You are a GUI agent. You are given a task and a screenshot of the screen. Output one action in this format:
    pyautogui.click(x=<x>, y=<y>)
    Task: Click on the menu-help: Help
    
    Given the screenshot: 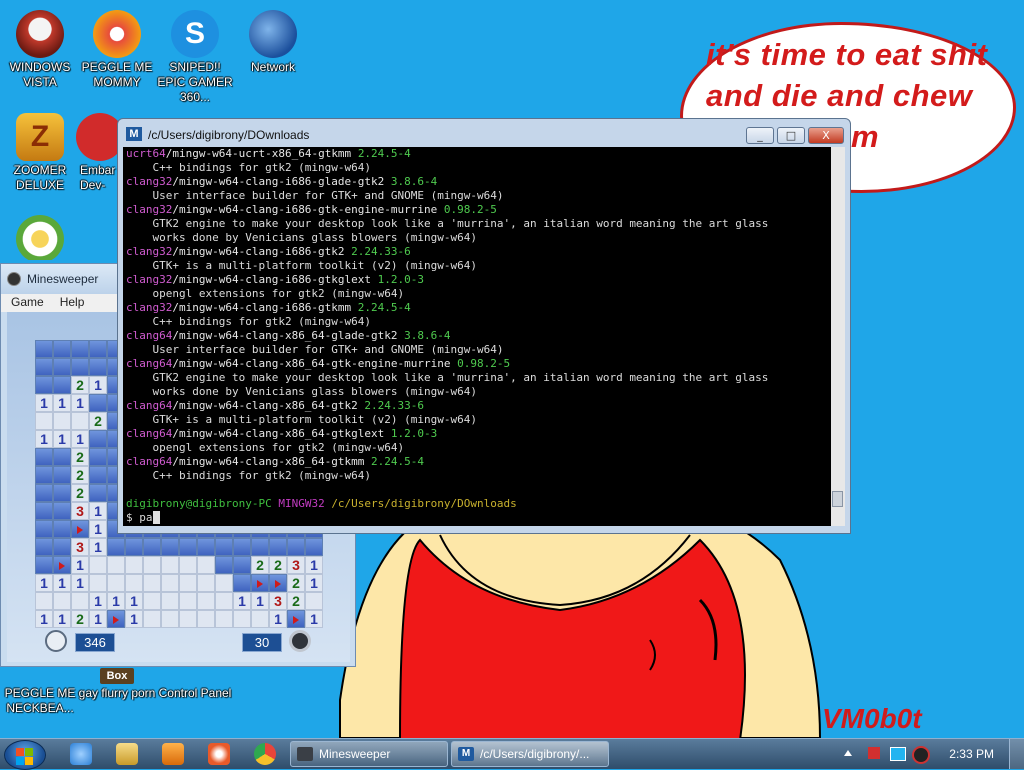 What is the action you would take?
    pyautogui.click(x=70, y=301)
    